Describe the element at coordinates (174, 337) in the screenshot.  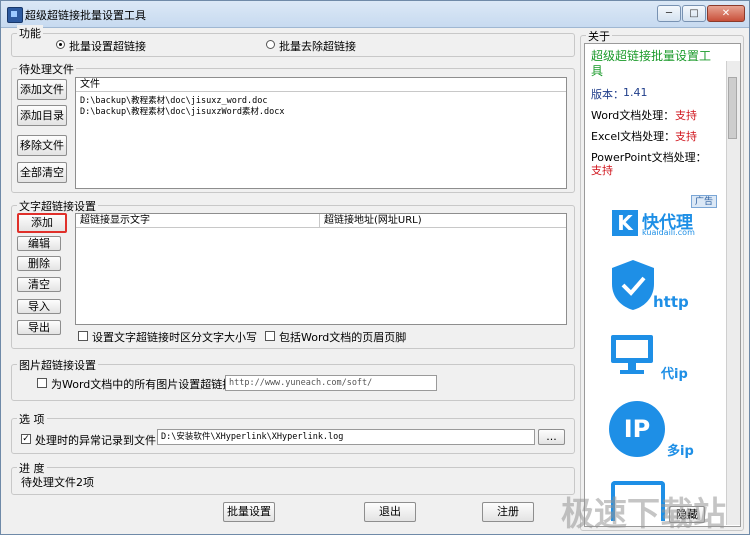
I see `case-sensitive-label: 设置文字超链接时区分文字大小写` at that location.